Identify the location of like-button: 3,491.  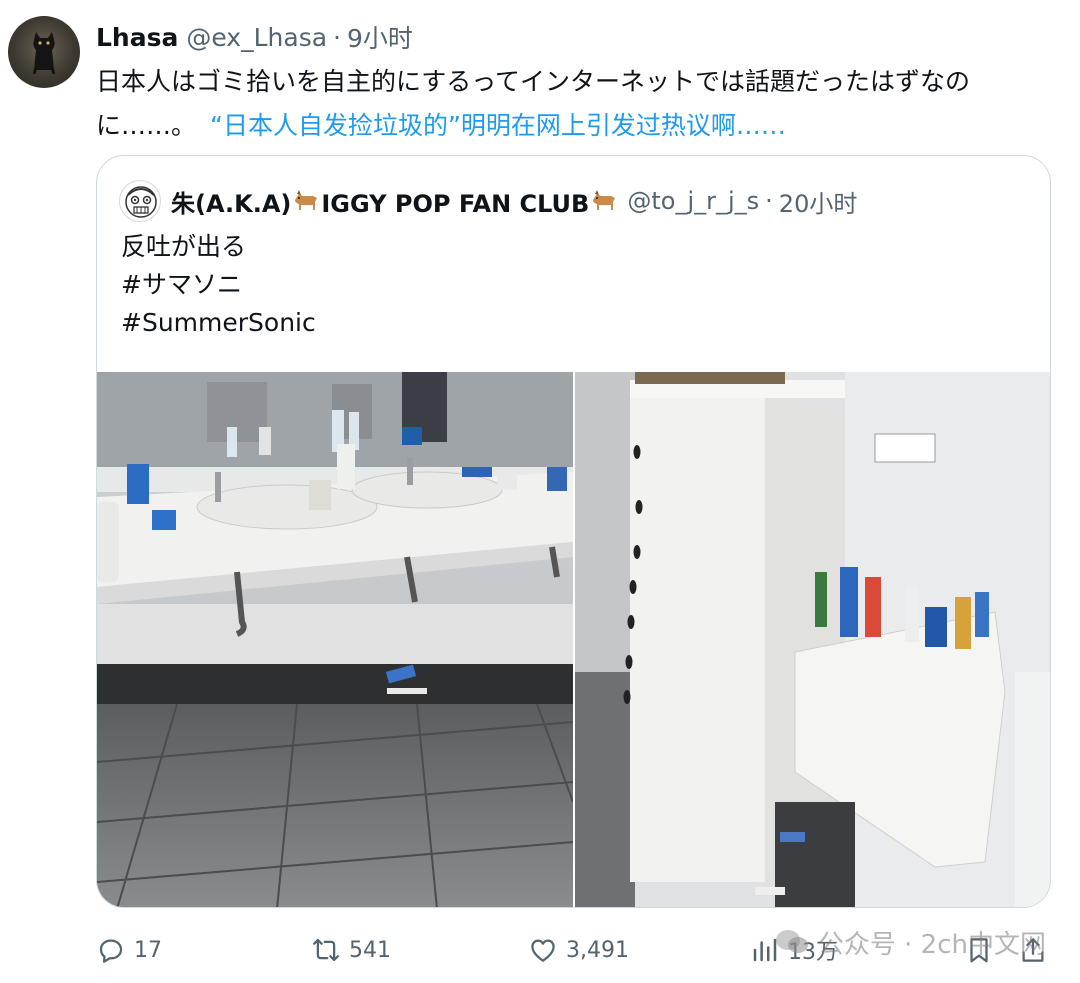
(578, 950).